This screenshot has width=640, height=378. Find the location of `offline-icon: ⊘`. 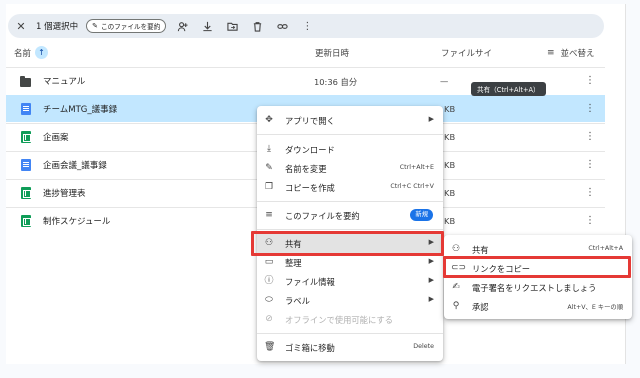

offline-icon: ⊘ is located at coordinates (269, 319).